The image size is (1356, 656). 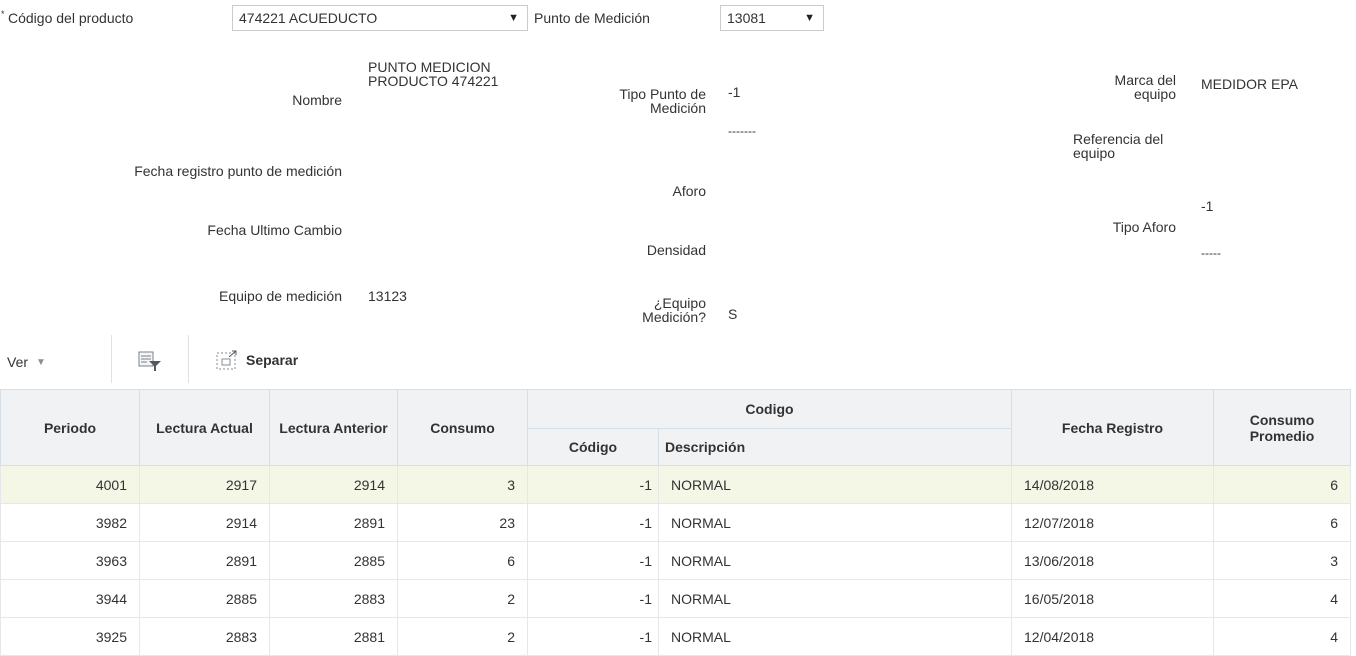 I want to click on cell-lectura-actual: 2891, so click(x=204, y=560).